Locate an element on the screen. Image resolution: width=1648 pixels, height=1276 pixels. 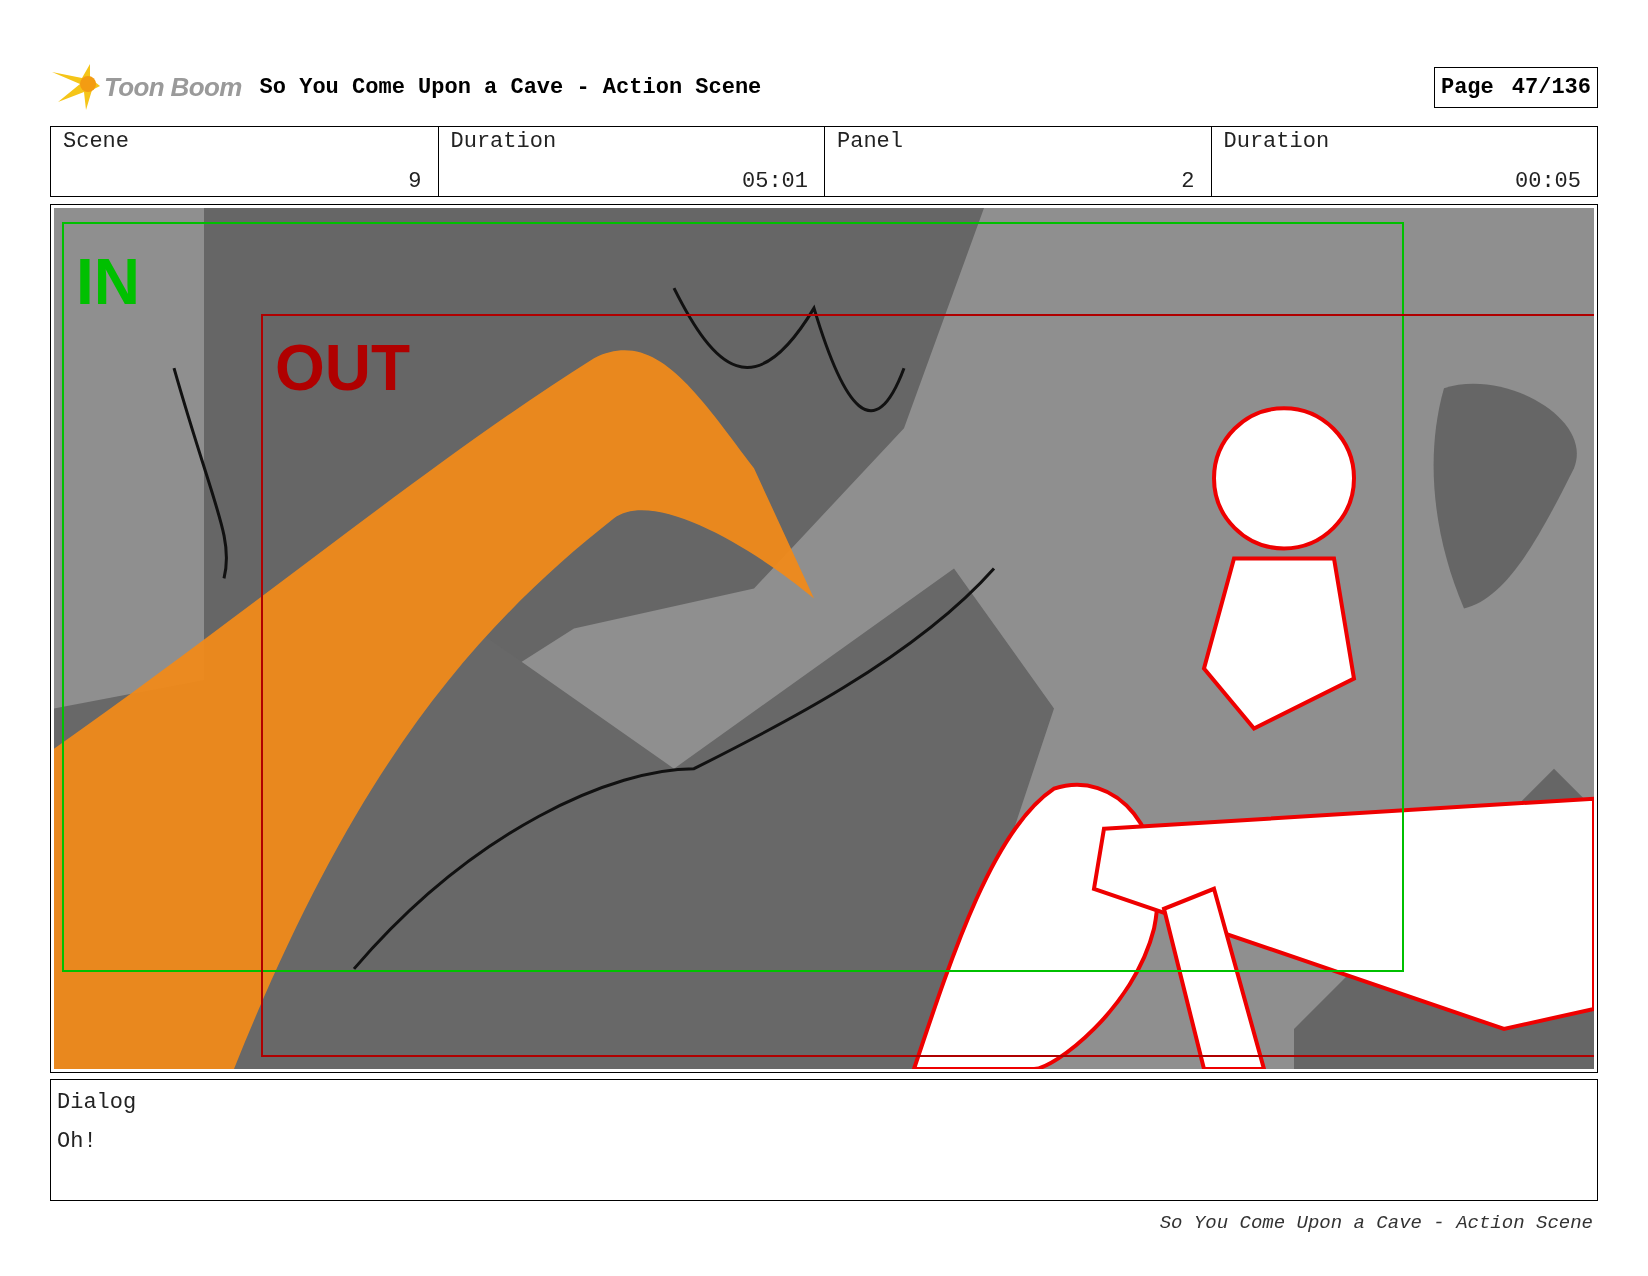
frame-label: IN is located at coordinates (108, 282).